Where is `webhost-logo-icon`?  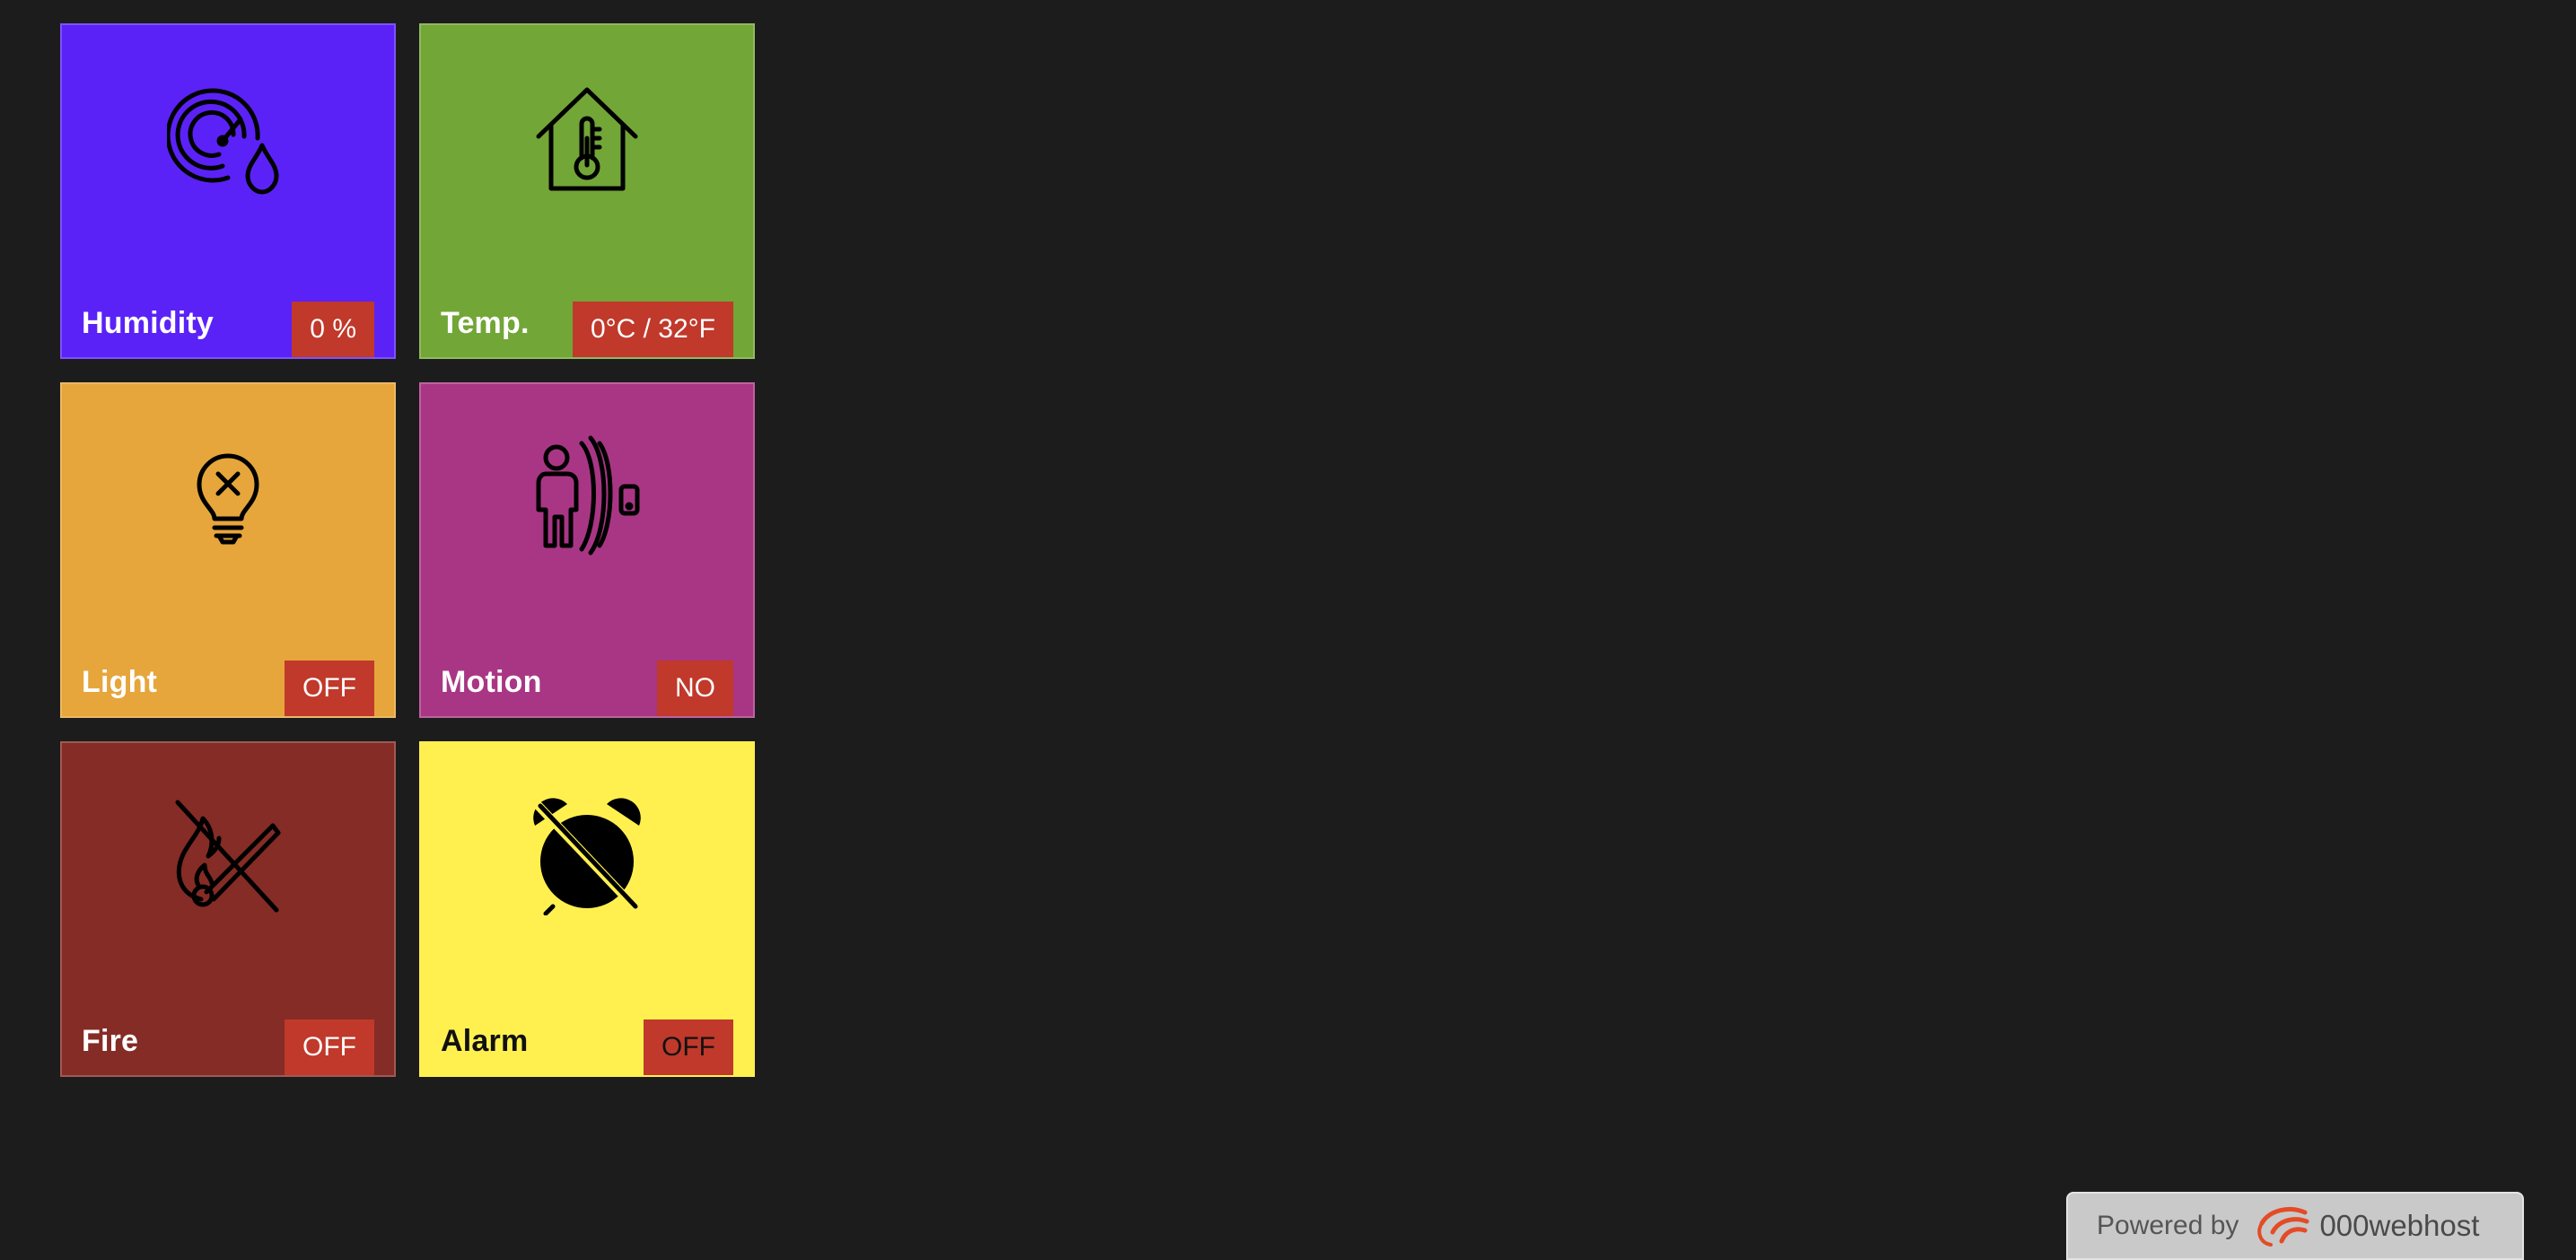 webhost-logo-icon is located at coordinates (2281, 1226).